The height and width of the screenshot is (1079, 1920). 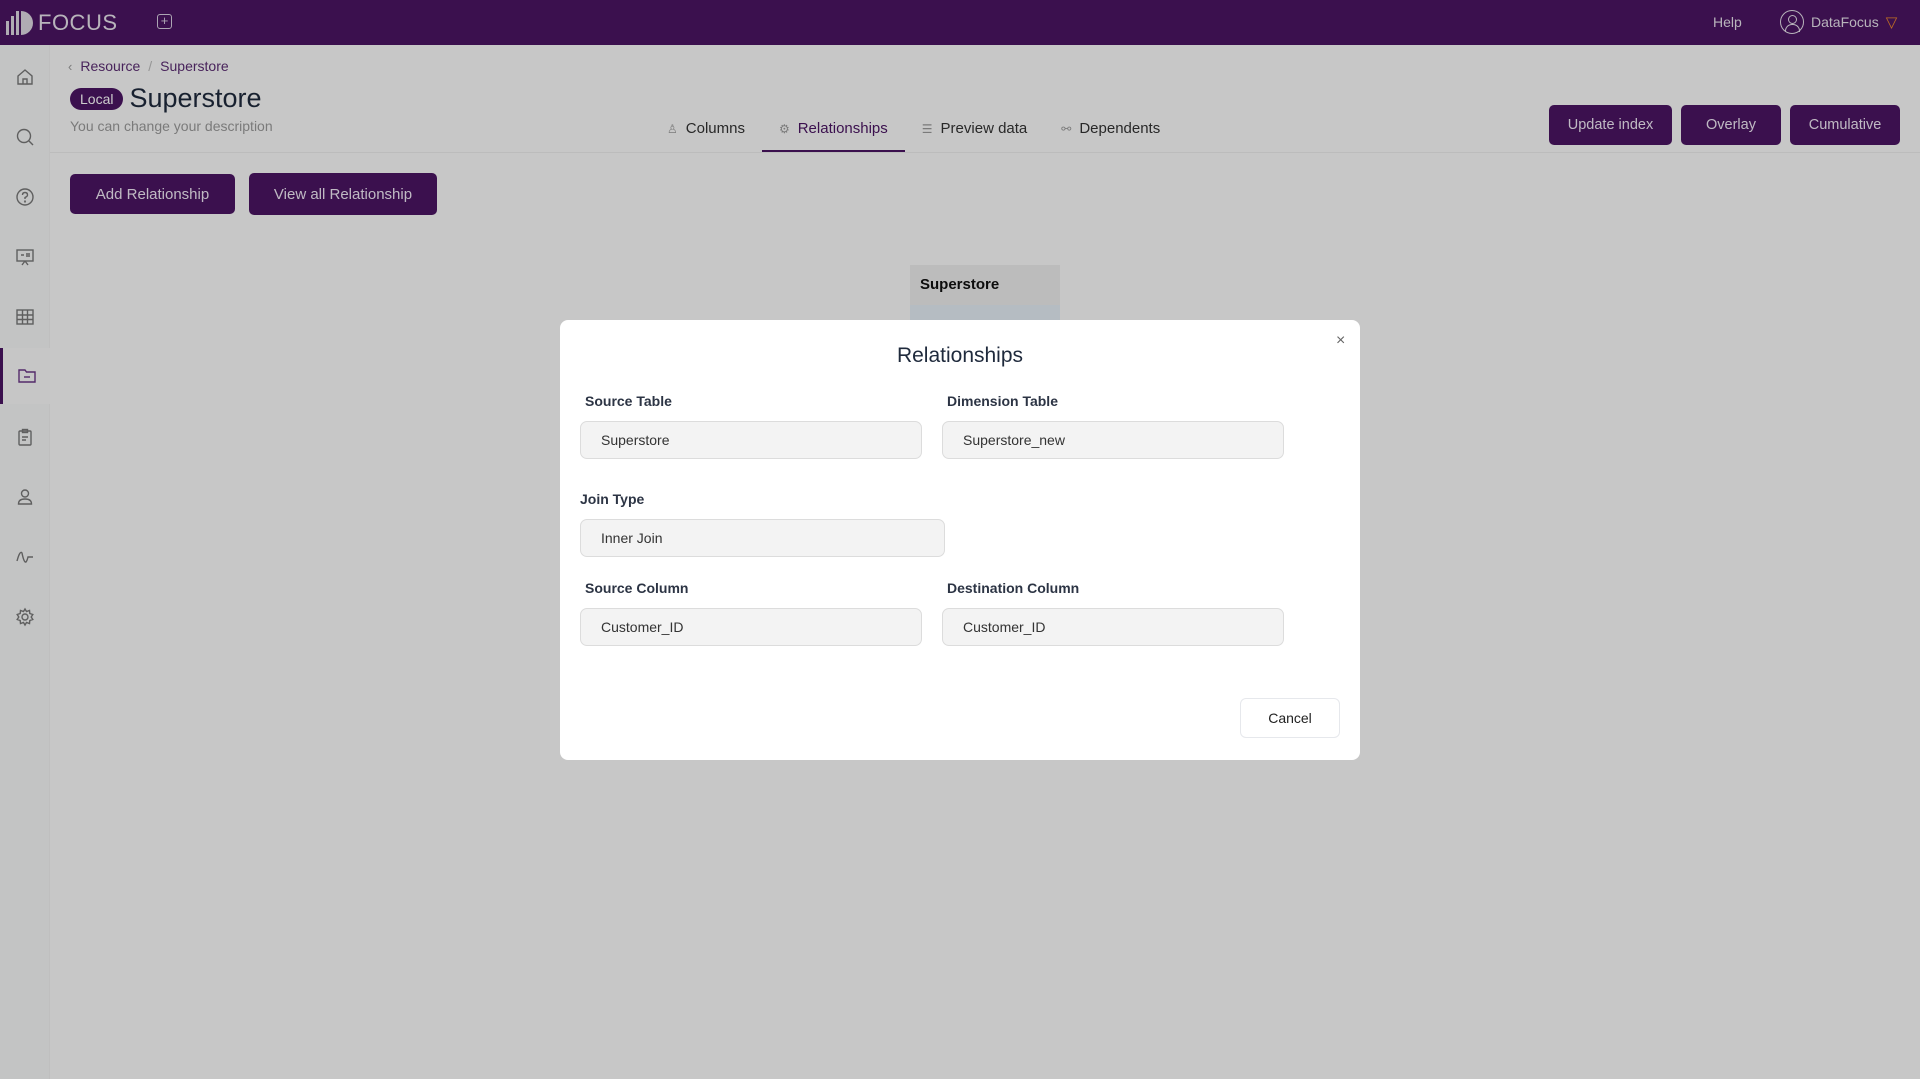 I want to click on source-table-label: Source Table, so click(x=628, y=401).